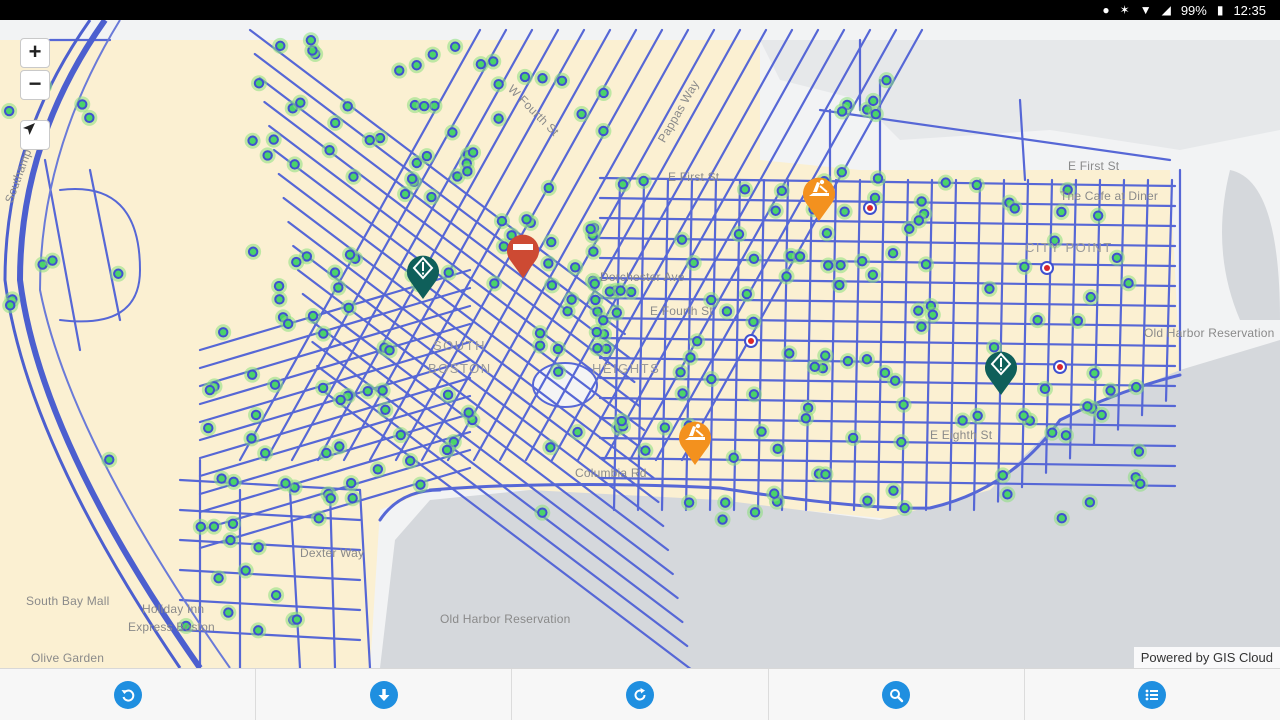 This screenshot has height=720, width=1280. I want to click on zoom-out-button: −, so click(35, 85).